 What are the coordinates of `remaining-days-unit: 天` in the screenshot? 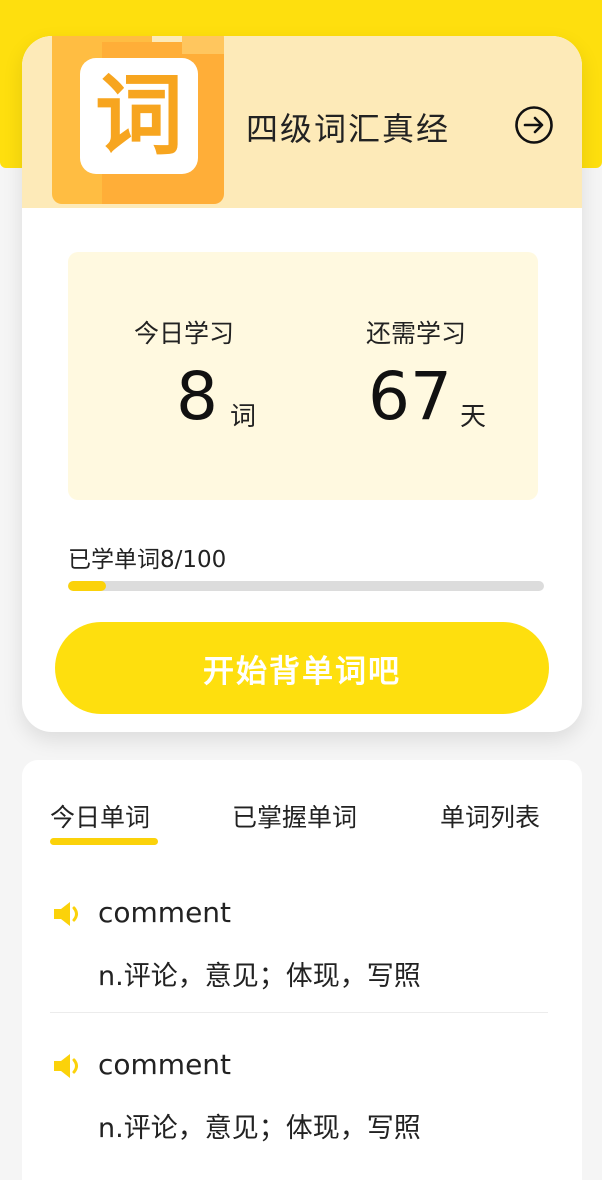 It's located at (473, 417).